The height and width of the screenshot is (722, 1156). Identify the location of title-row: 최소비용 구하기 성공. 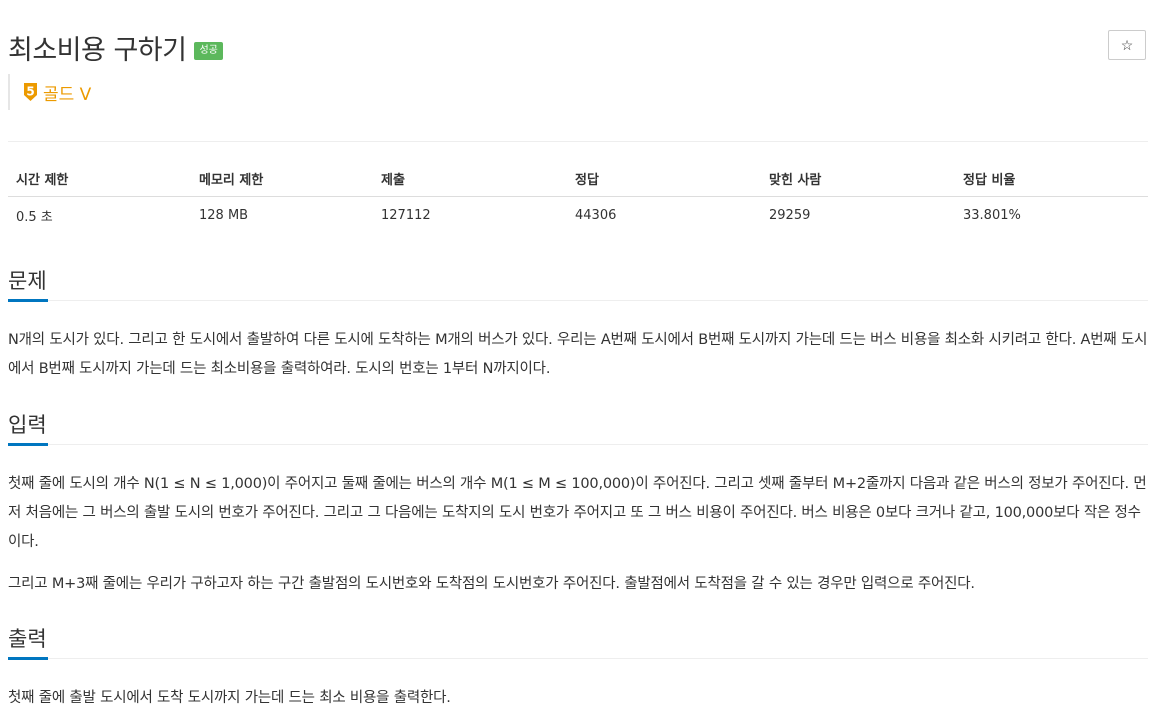
(115, 47).